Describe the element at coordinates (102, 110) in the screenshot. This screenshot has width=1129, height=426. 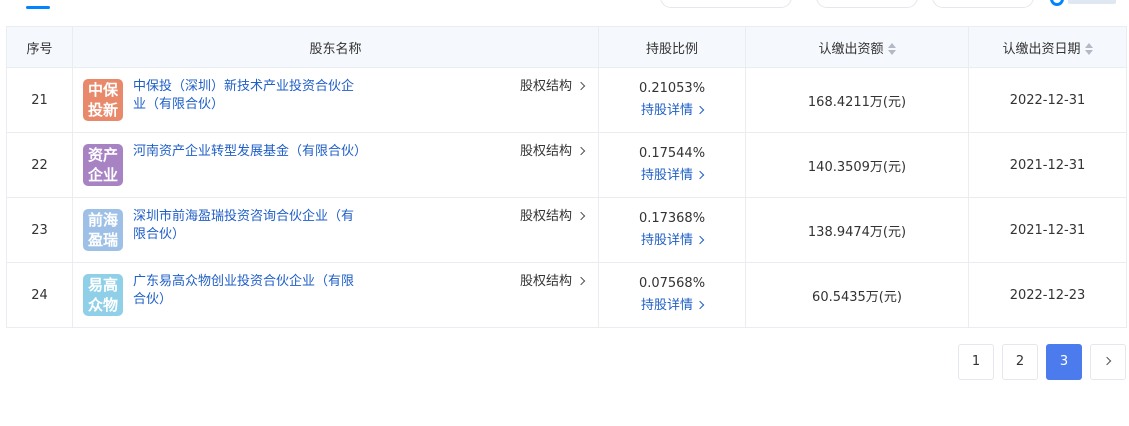
I see `avatar-text-line2: 投新` at that location.